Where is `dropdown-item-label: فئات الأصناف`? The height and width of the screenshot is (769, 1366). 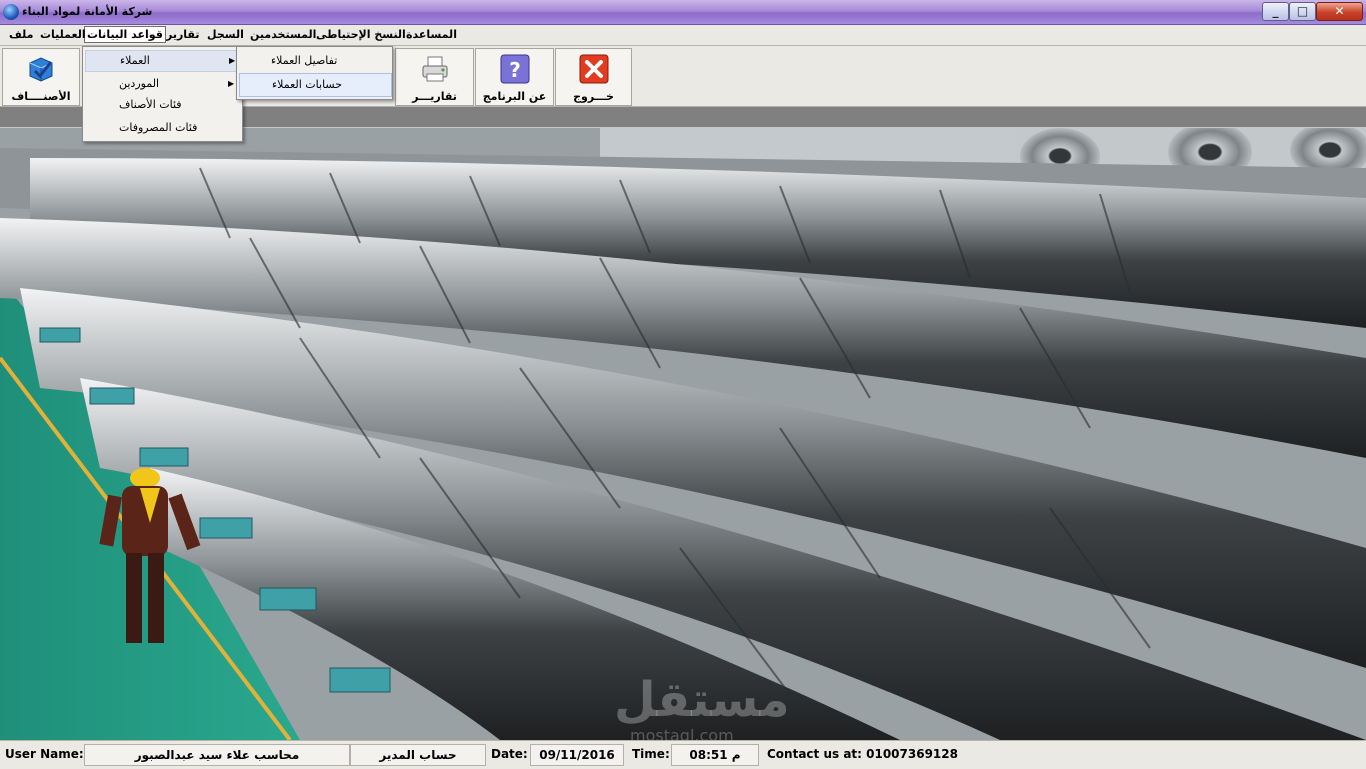 dropdown-item-label: فئات الأصناف is located at coordinates (150, 104).